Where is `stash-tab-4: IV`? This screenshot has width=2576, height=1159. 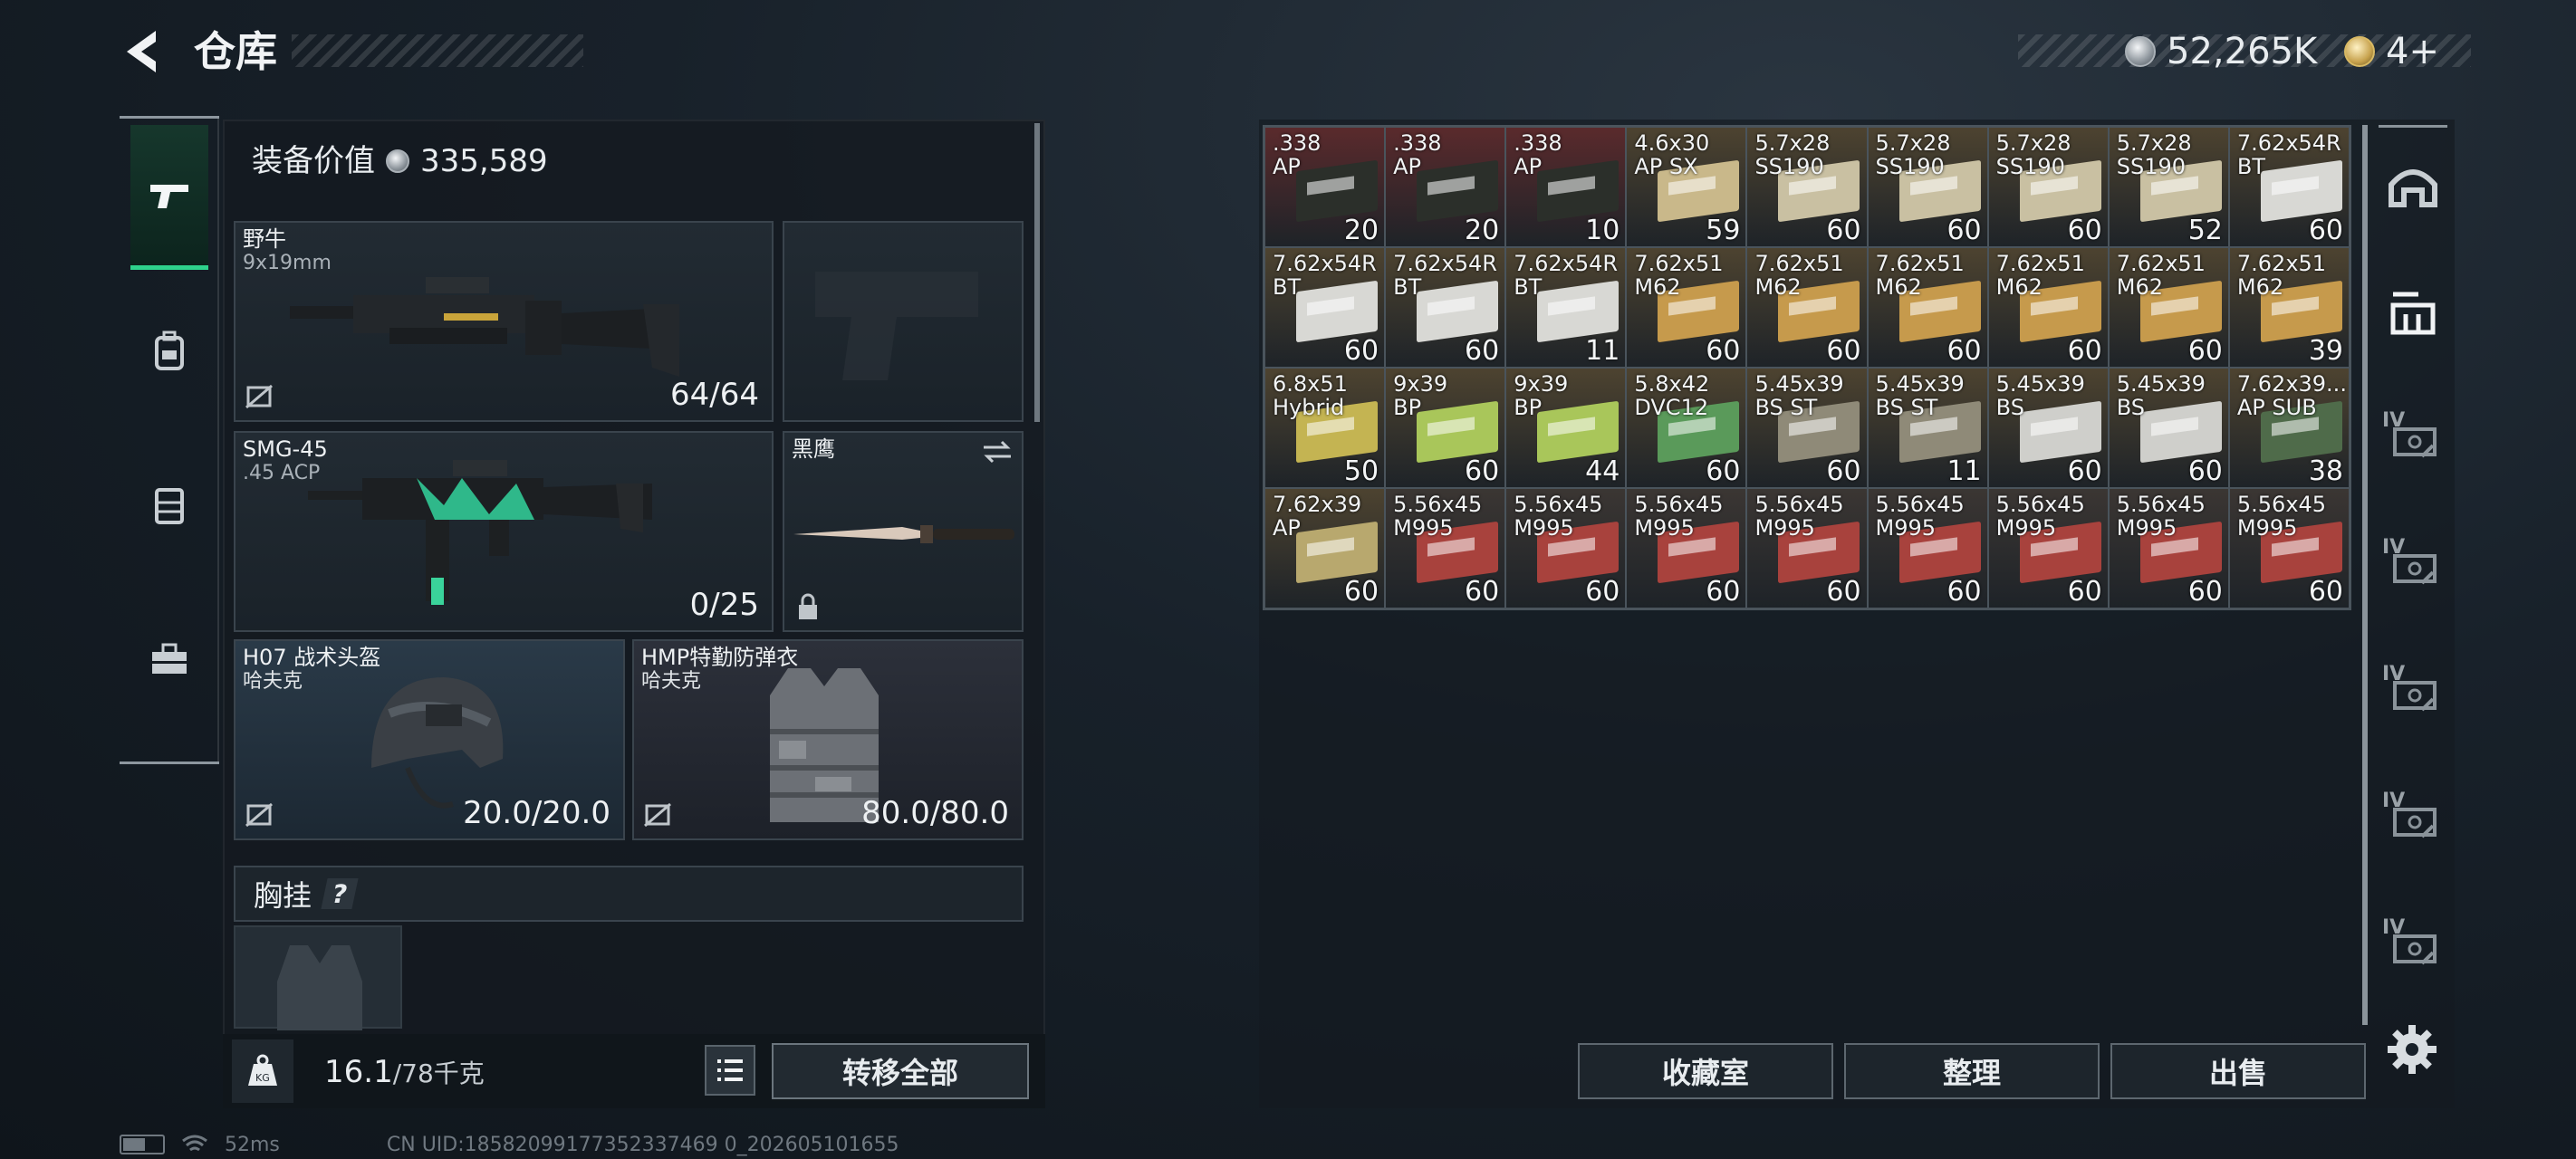 stash-tab-4: IV is located at coordinates (2413, 566).